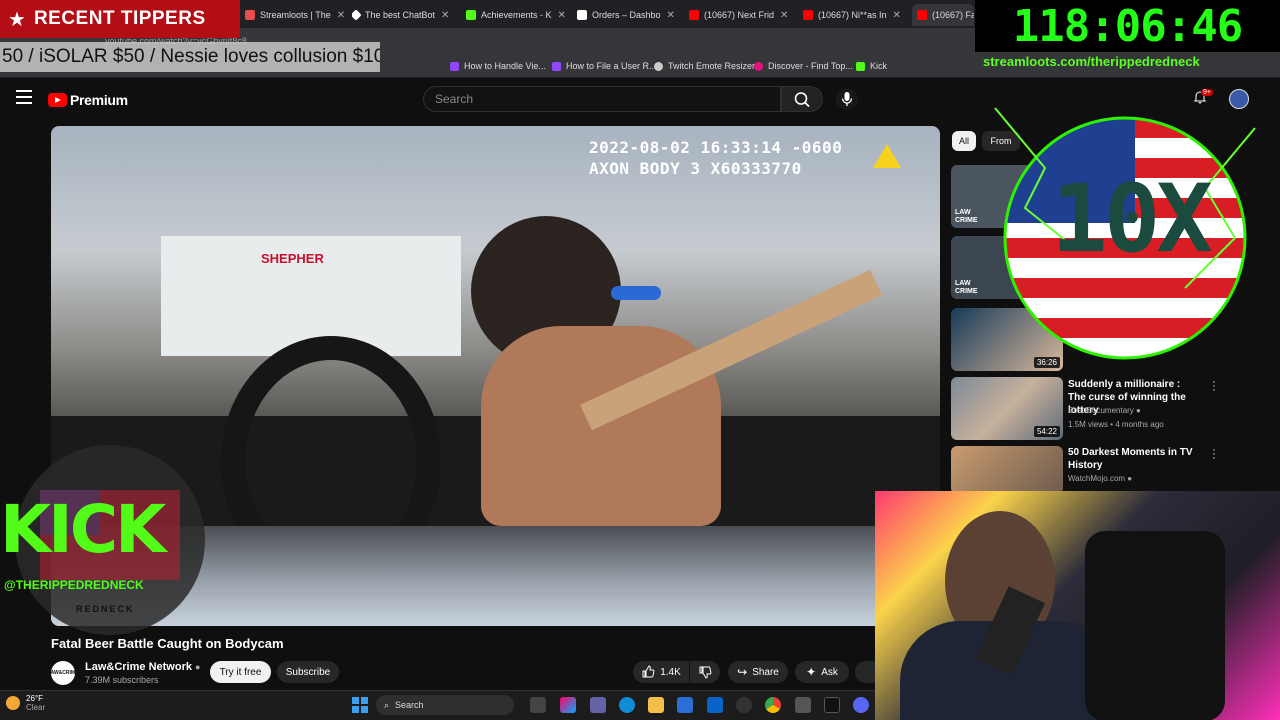 The width and height of the screenshot is (1280, 720). Describe the element at coordinates (83, 529) in the screenshot. I see `kick-logo-text: KICK` at that location.